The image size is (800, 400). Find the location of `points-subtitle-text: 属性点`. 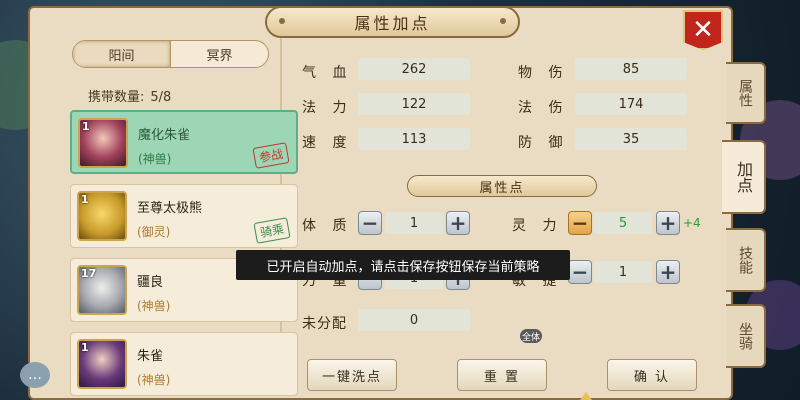

points-subtitle-text: 属性点 is located at coordinates (502, 188).